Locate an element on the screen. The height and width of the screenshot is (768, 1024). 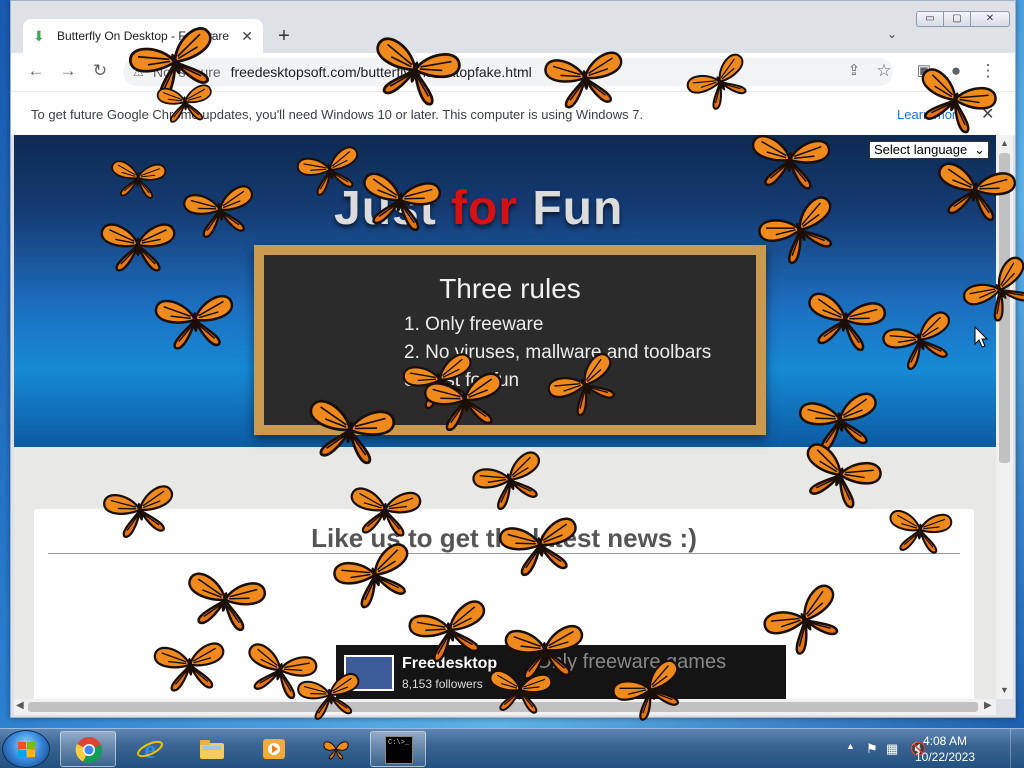
infobar-close-icon: ✕ is located at coordinates (987, 114).